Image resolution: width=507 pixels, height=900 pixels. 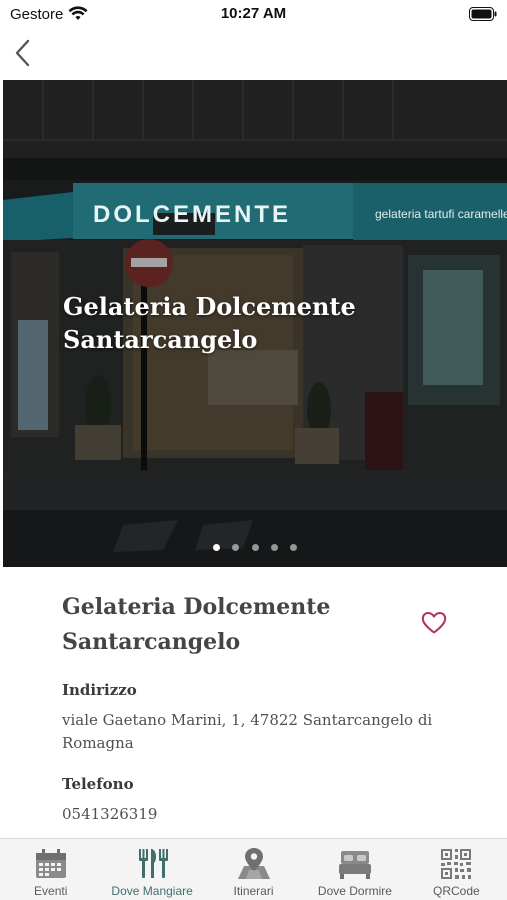 What do you see at coordinates (456, 891) in the screenshot?
I see `tab-label-qrcode: QRCode` at bounding box center [456, 891].